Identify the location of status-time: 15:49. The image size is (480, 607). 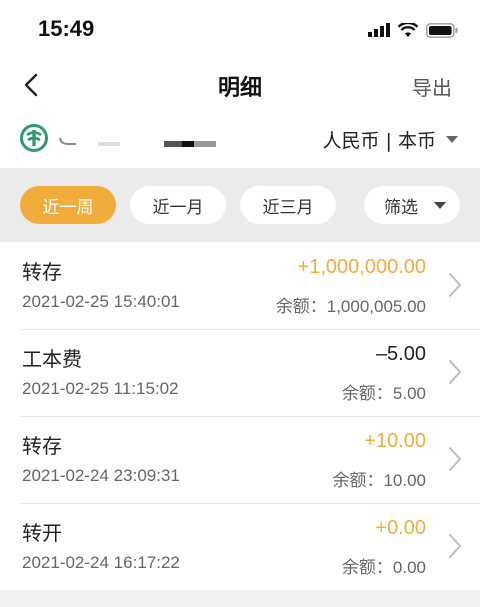
(66, 28).